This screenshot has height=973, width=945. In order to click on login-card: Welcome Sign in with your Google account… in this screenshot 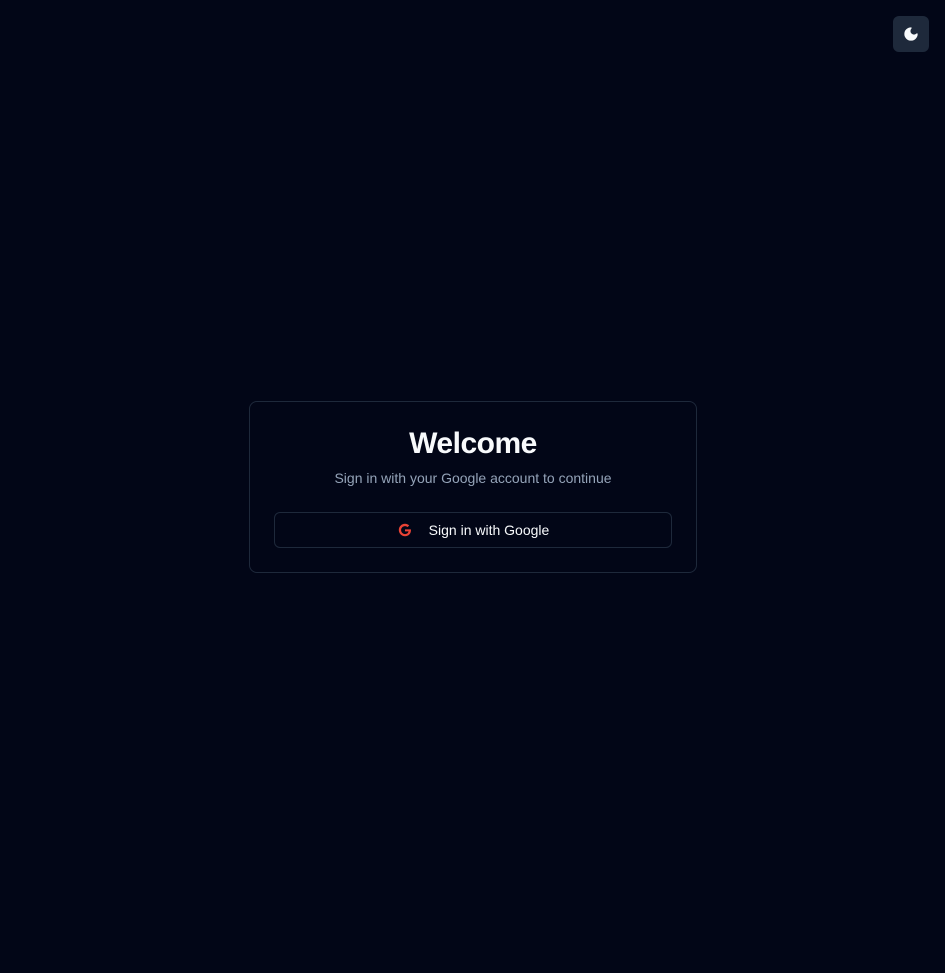, I will do `click(473, 487)`.